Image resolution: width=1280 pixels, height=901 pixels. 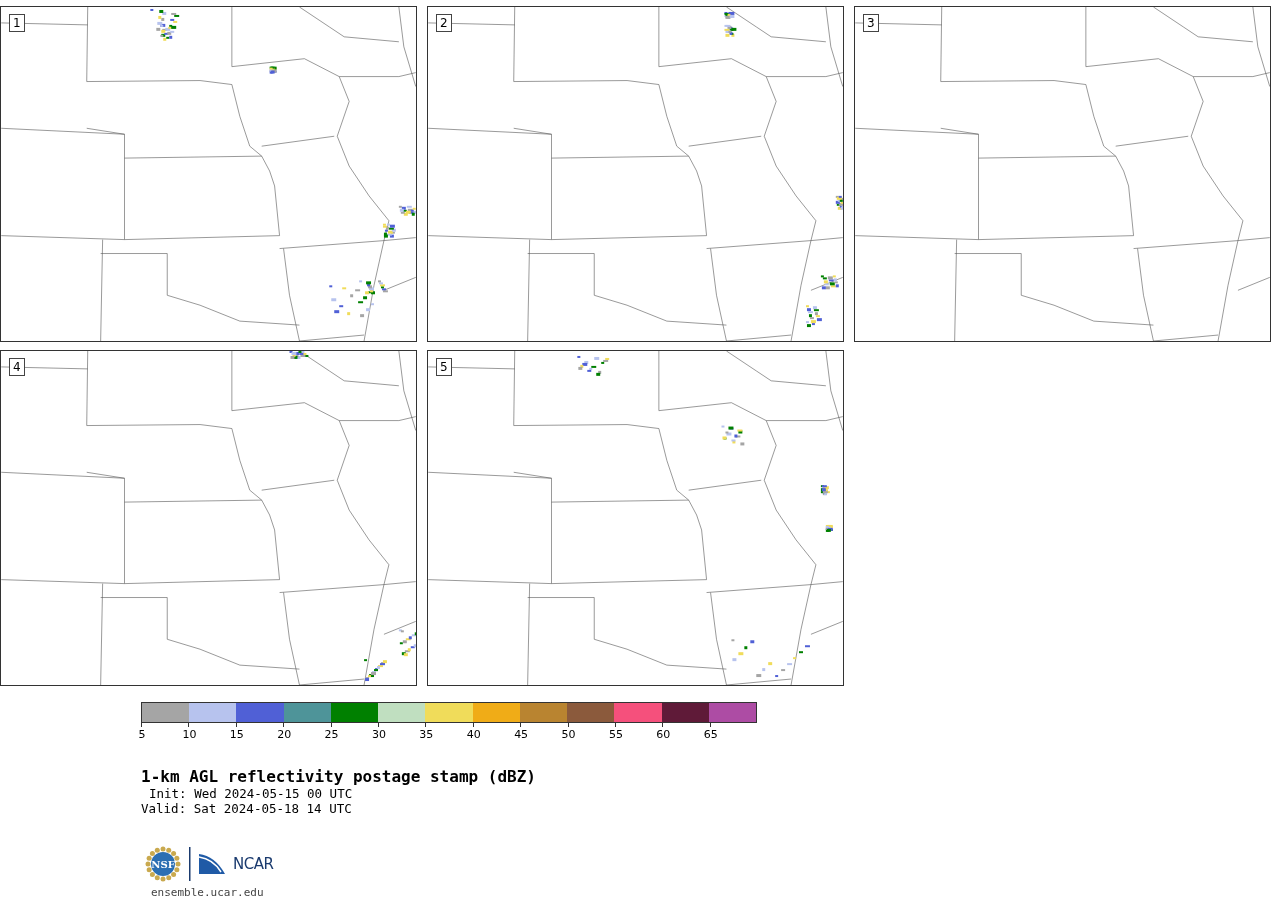 What do you see at coordinates (378, 734) in the screenshot?
I see `tick-label: 30` at bounding box center [378, 734].